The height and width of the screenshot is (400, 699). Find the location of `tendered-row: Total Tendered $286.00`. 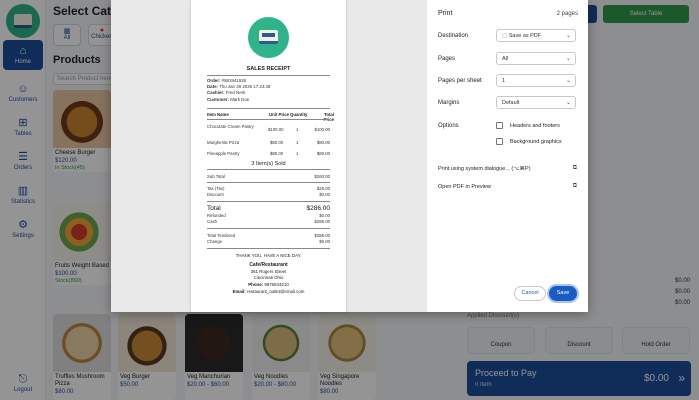

tendered-row: Total Tendered $286.00 is located at coordinates (268, 235).